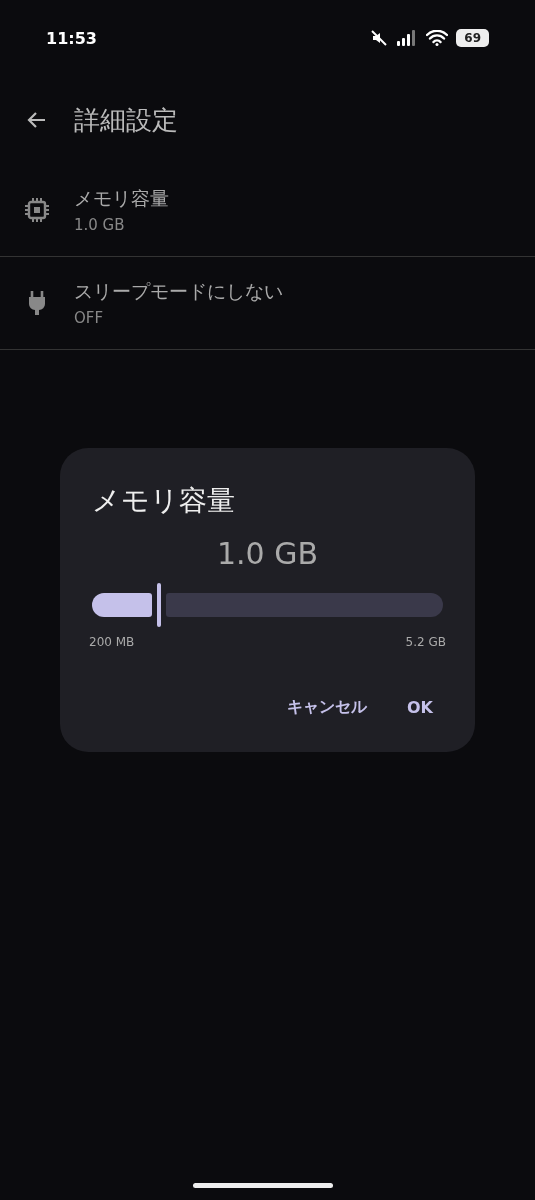  Describe the element at coordinates (379, 38) in the screenshot. I see `muted-icon` at that location.